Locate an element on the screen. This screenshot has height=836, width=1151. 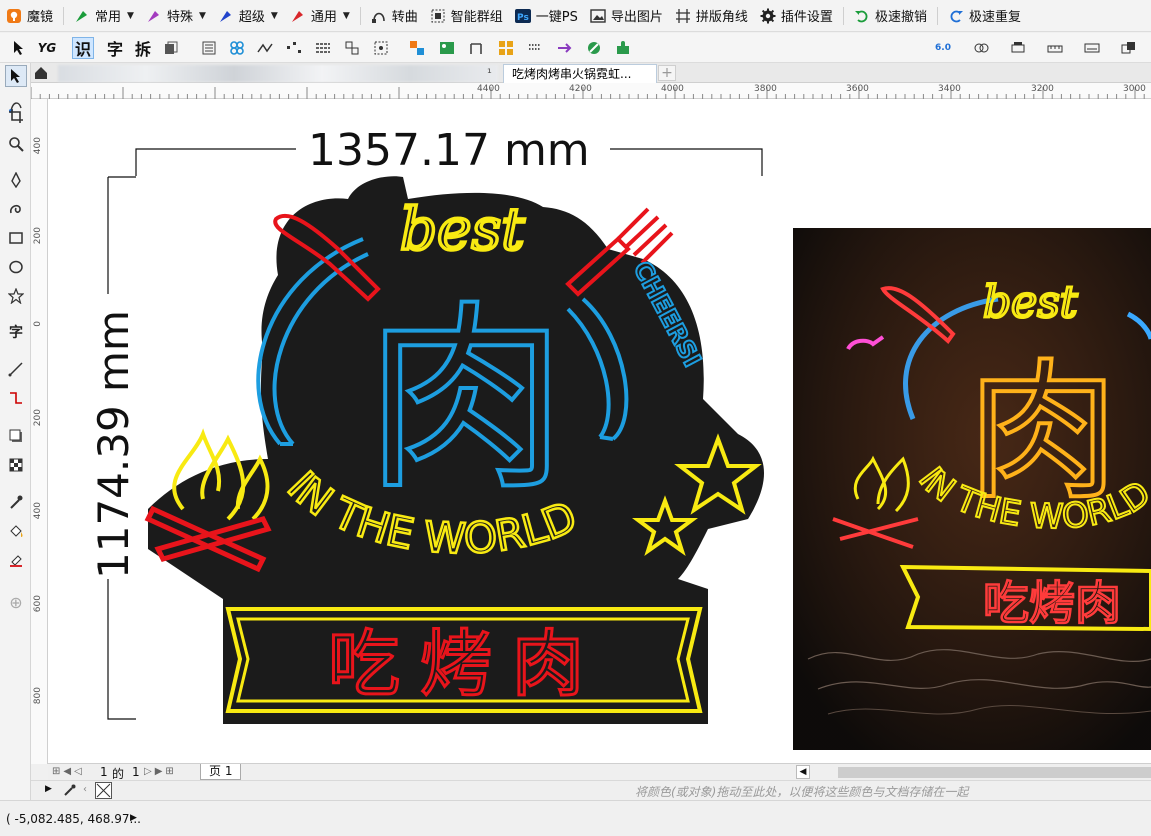
puzzle-icon is located at coordinates (623, 48).